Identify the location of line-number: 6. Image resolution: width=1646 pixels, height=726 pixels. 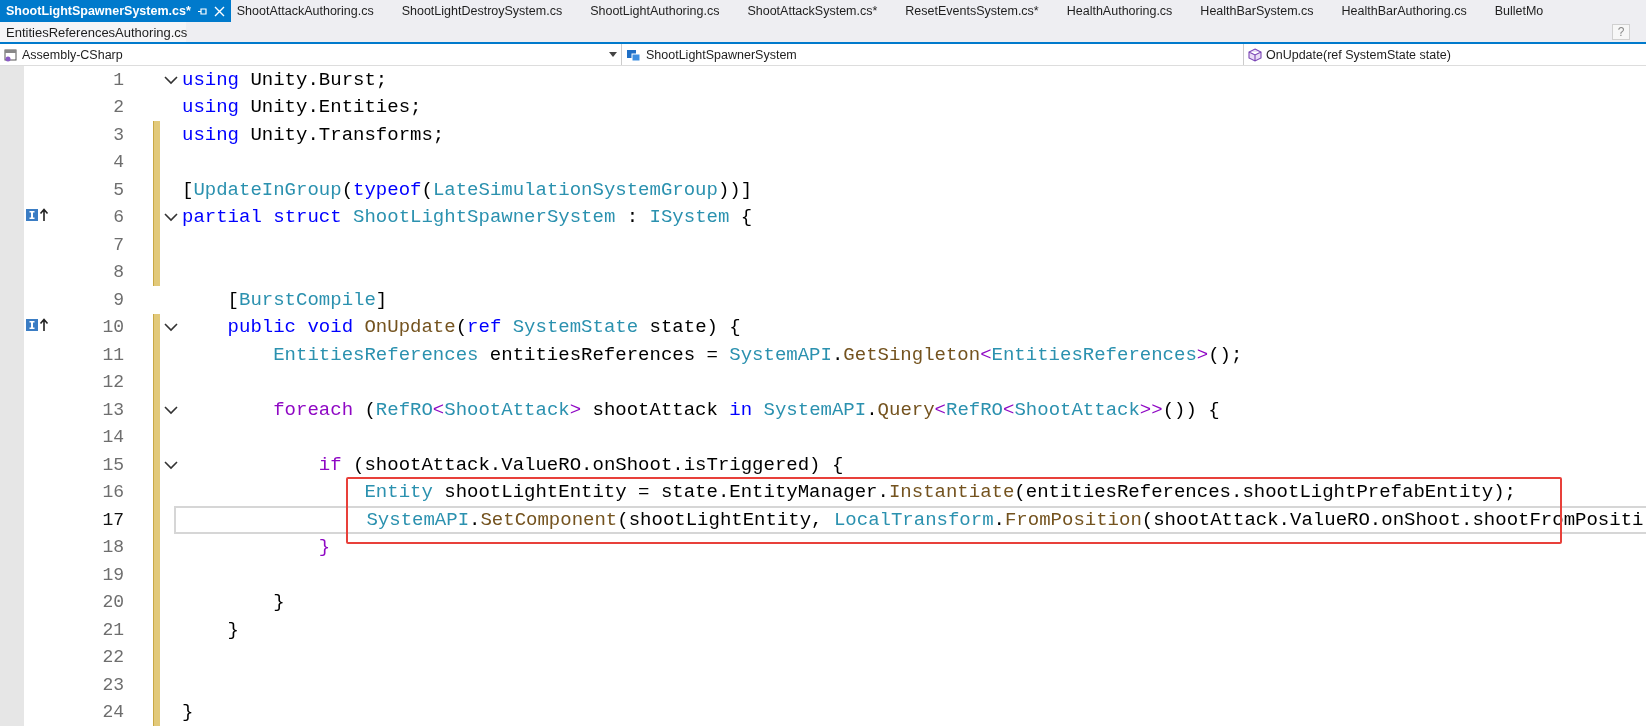
(118, 217).